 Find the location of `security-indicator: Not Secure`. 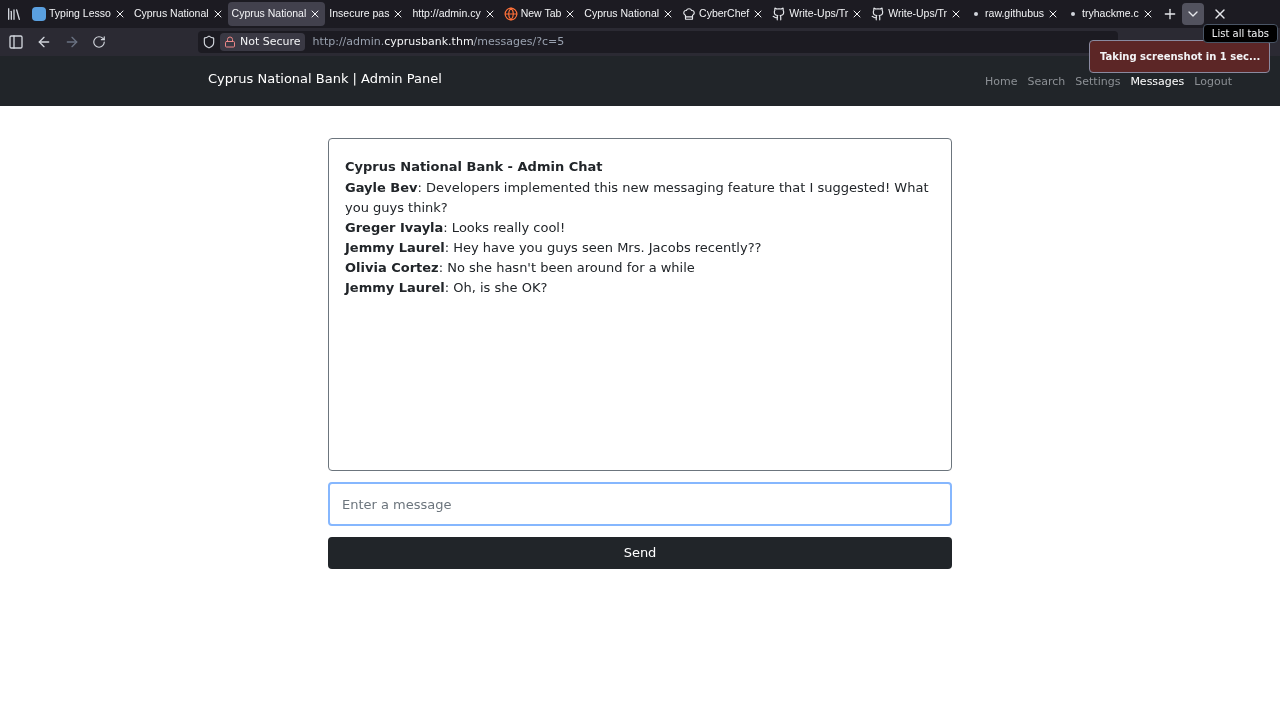

security-indicator: Not Secure is located at coordinates (262, 42).